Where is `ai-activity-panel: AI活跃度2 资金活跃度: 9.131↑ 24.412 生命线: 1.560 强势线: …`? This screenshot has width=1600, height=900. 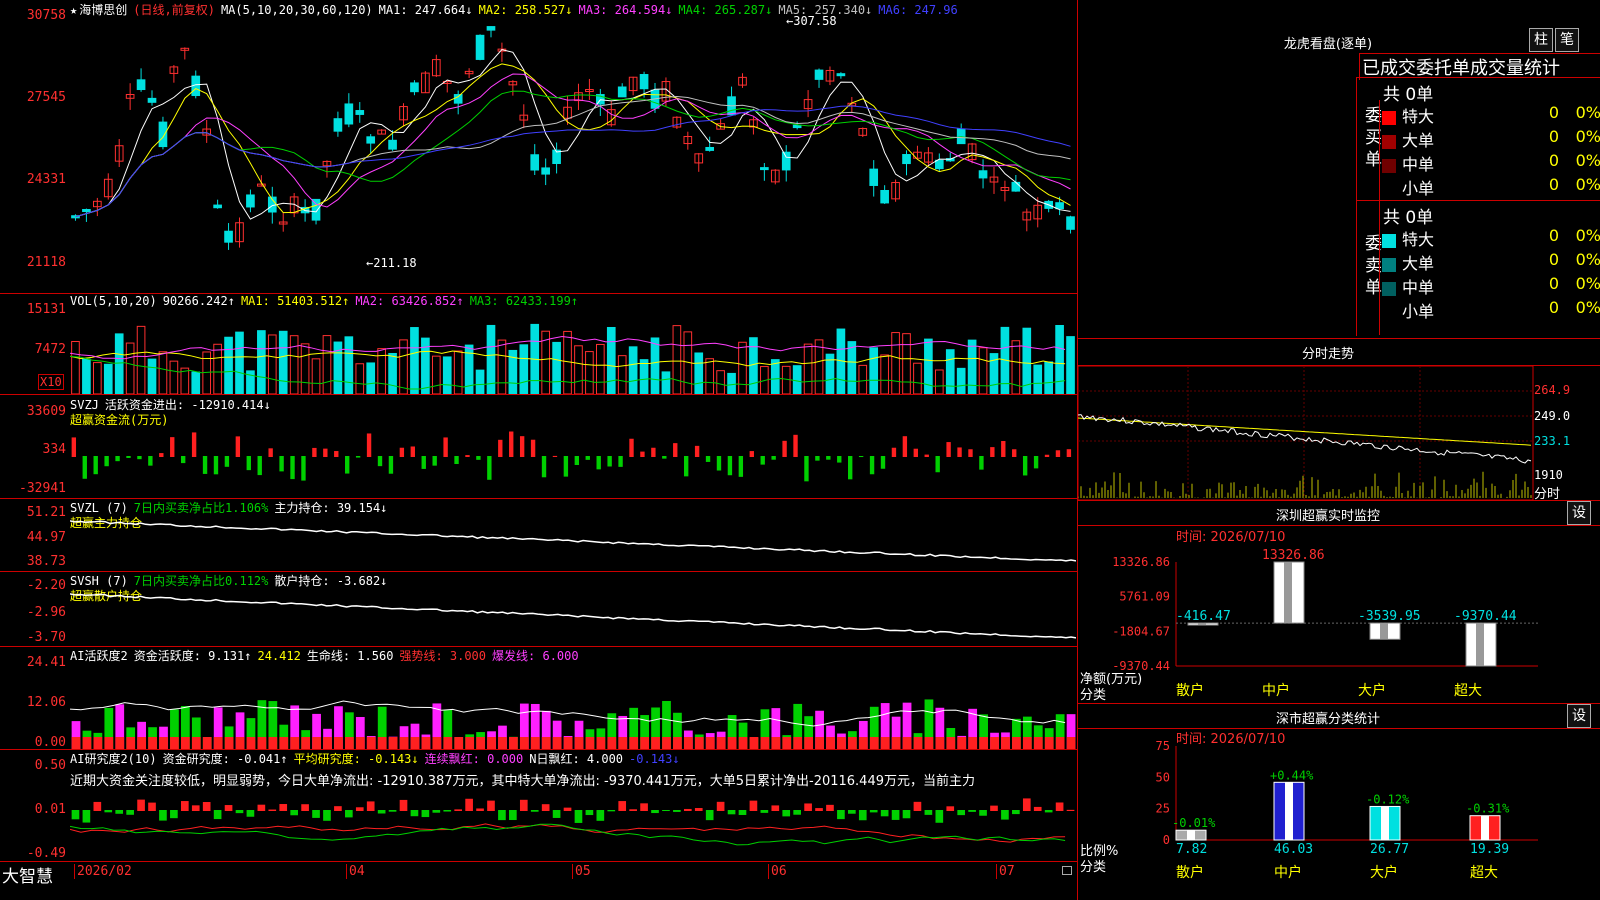 ai-activity-panel: AI活跃度2 资金活跃度: 9.131↑ 24.412 生命线: 1.560 强势线: … is located at coordinates (538, 698).